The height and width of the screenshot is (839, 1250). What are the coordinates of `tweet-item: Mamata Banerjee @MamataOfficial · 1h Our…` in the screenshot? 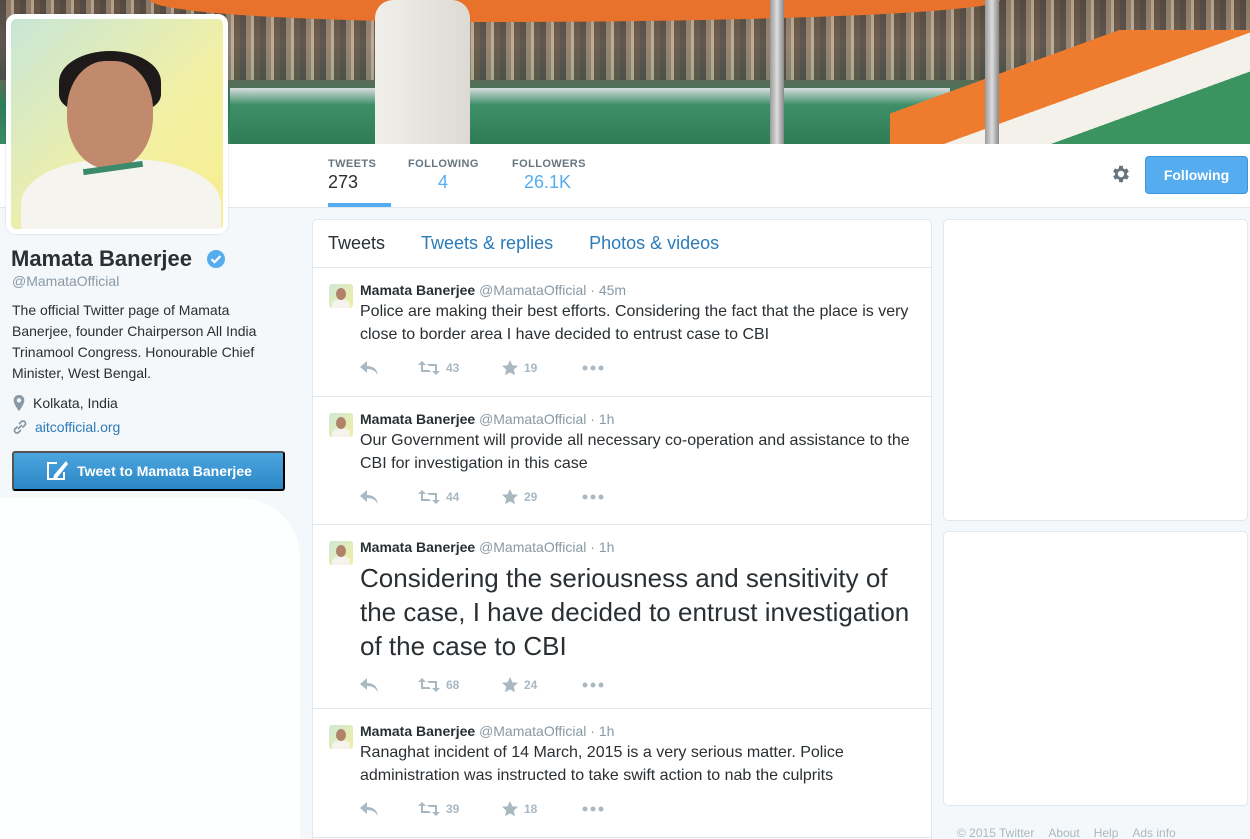 It's located at (622, 461).